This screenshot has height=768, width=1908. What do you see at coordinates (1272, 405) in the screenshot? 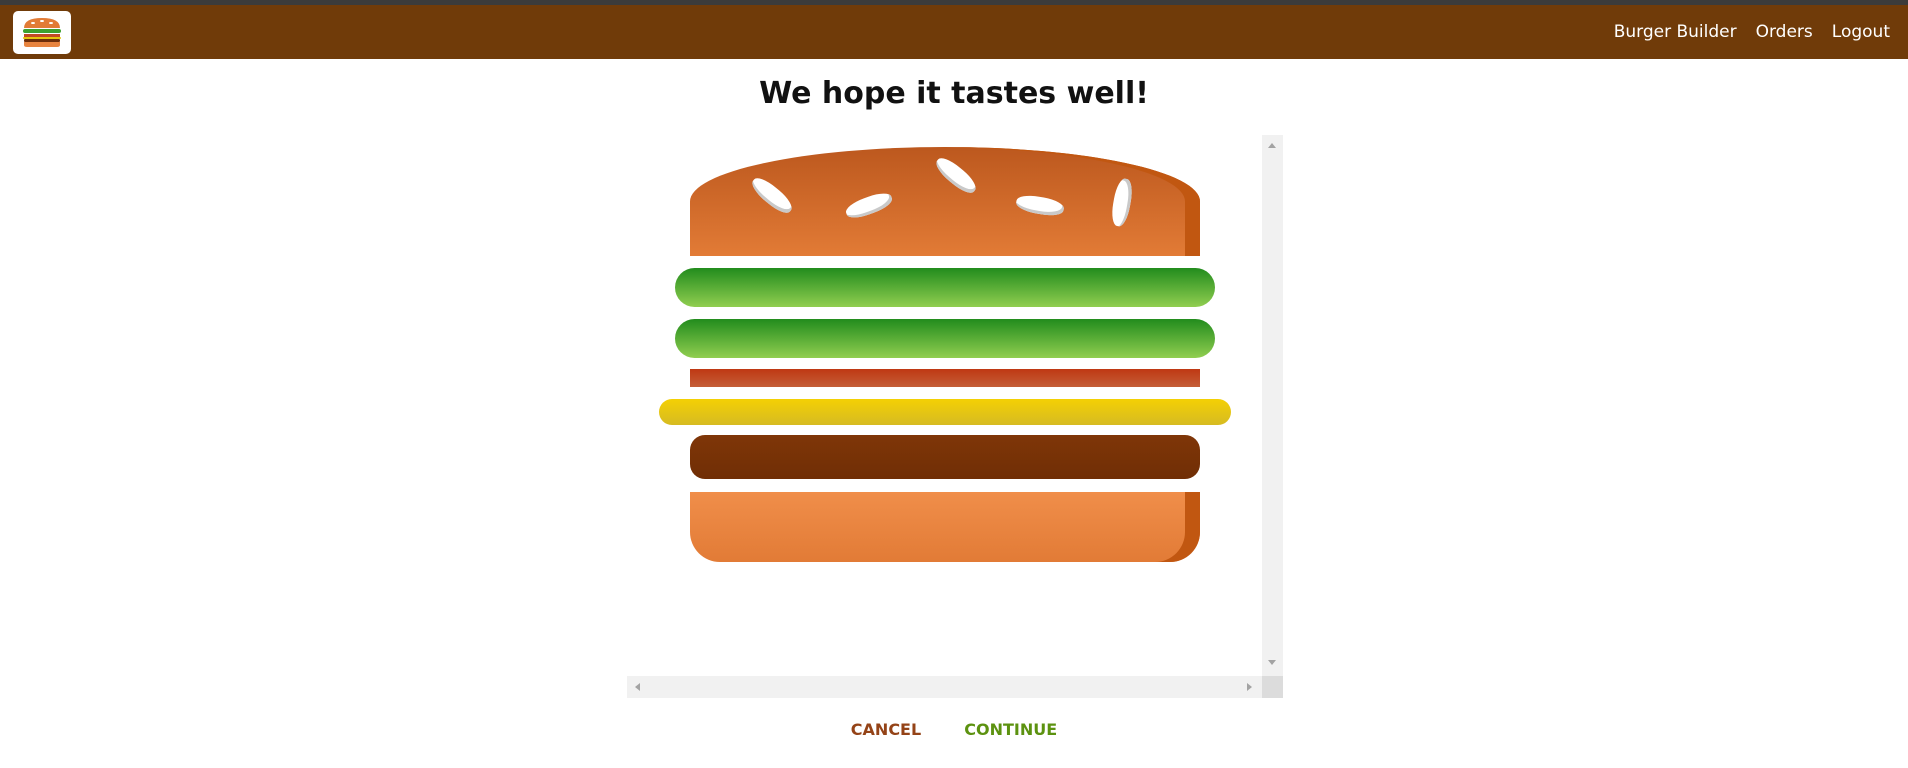
I see `vertical-scrollbar` at bounding box center [1272, 405].